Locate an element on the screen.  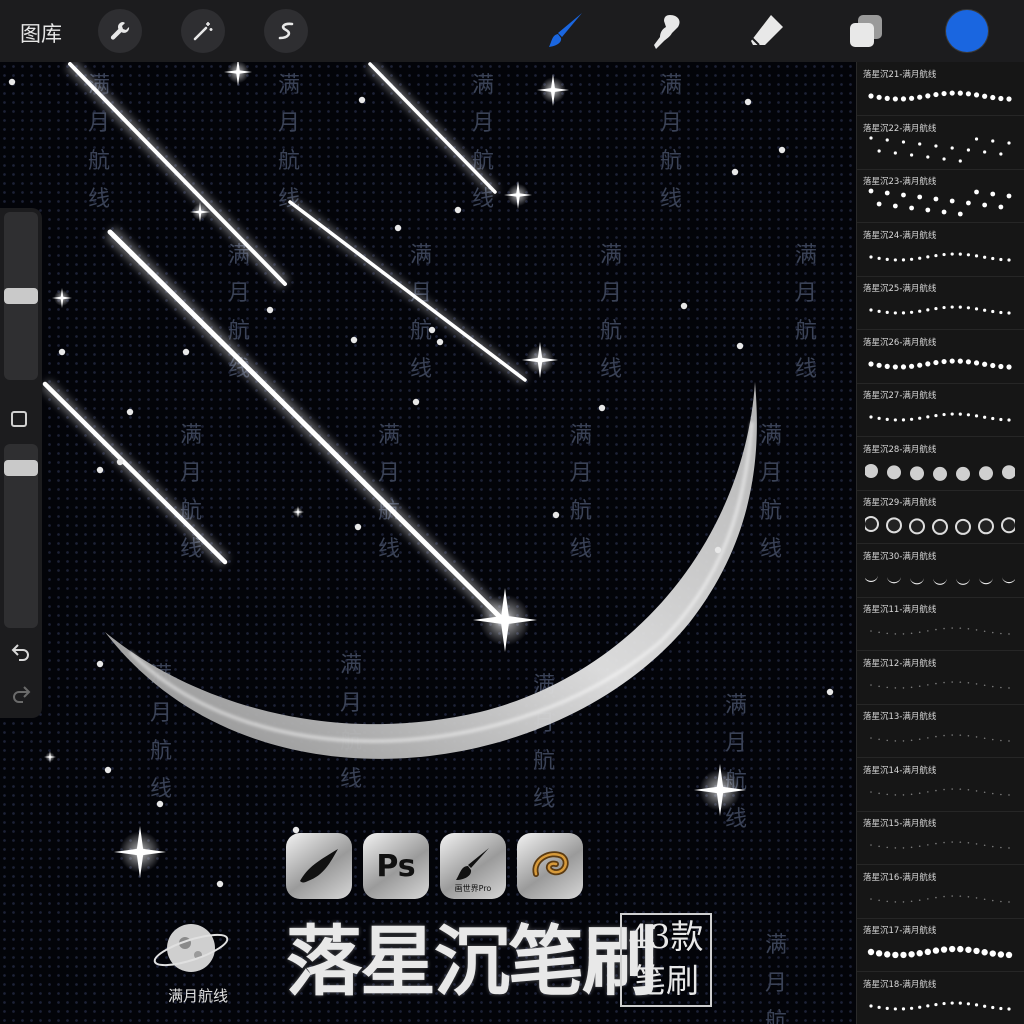
watermark-char: 满 is located at coordinates (581, 435).